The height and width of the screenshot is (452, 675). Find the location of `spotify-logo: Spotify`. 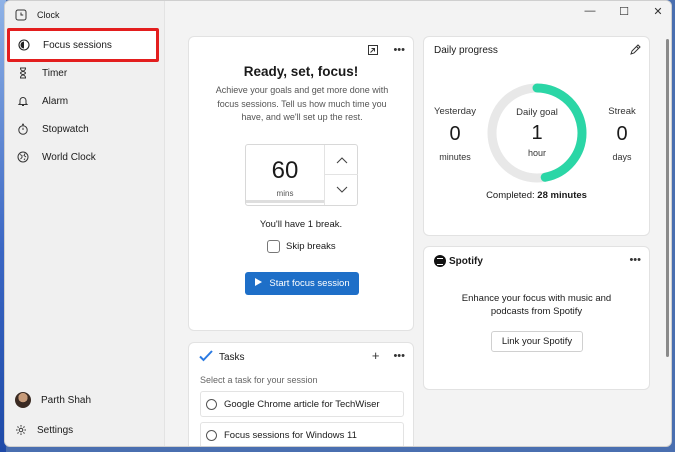

spotify-logo: Spotify is located at coordinates (458, 261).